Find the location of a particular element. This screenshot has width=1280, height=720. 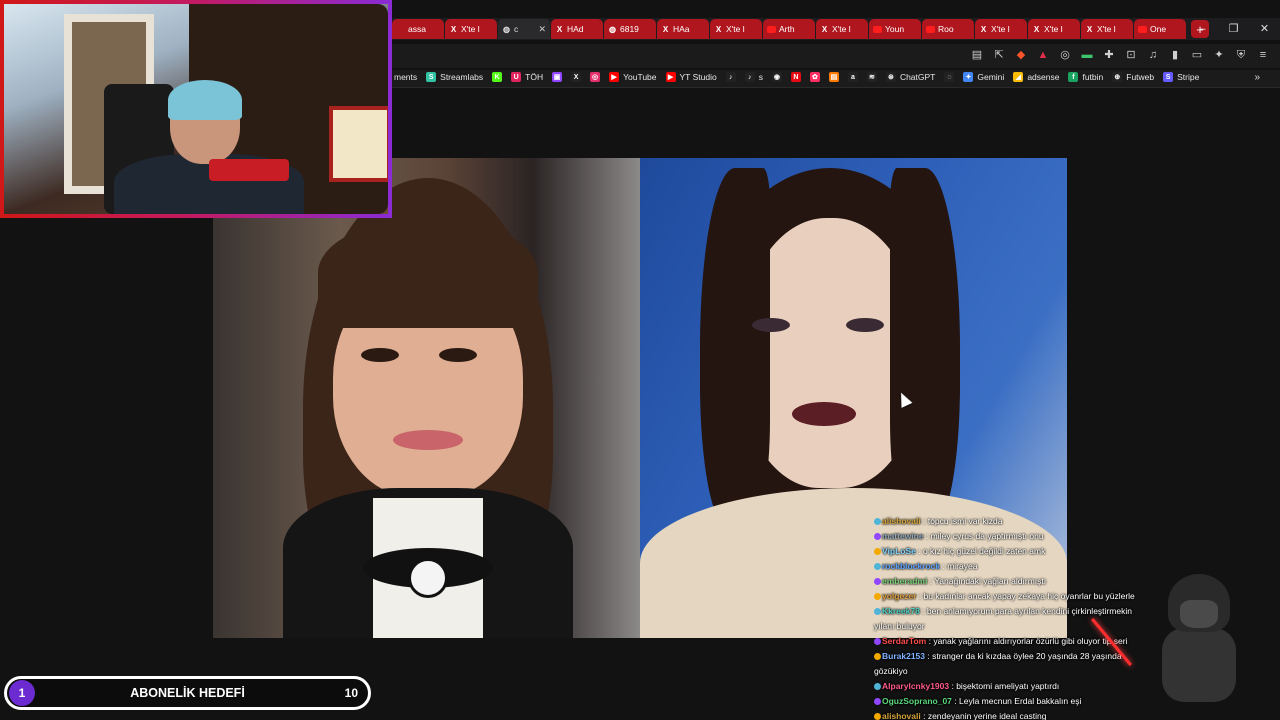

tab-label: HAa is located at coordinates (681, 29).